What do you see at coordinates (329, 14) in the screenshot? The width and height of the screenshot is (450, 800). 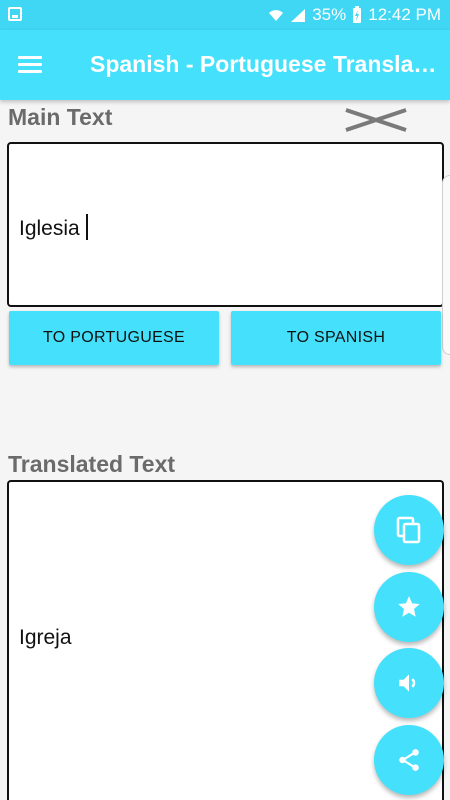 I see `battery-percent: 35%` at bounding box center [329, 14].